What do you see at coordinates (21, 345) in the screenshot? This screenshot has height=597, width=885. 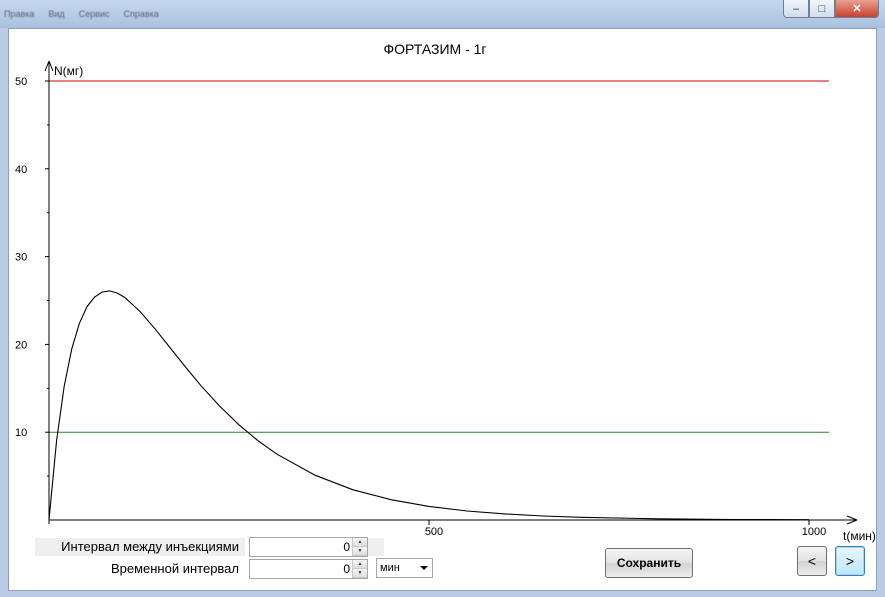 I see `y-tick-label-20: 20` at bounding box center [21, 345].